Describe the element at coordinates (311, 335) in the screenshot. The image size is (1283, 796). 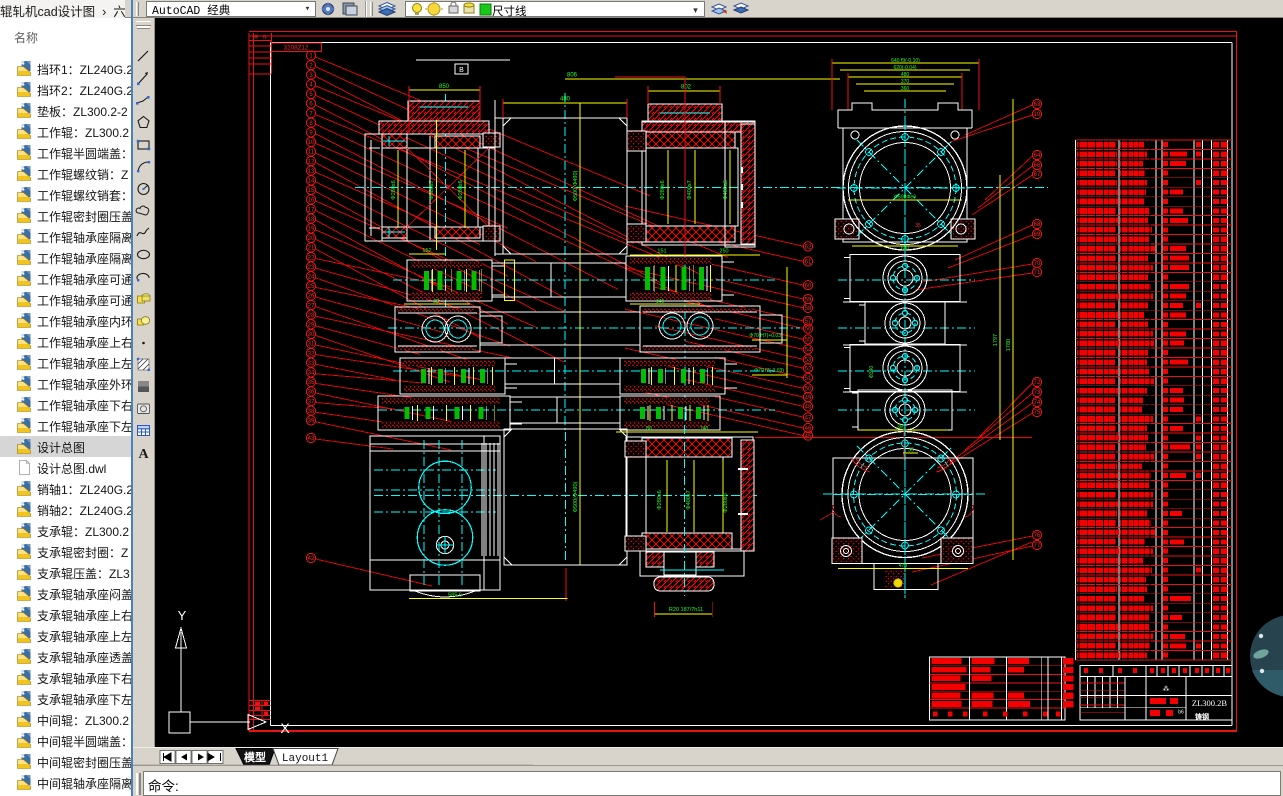
I see `svg-text: 30` at that location.